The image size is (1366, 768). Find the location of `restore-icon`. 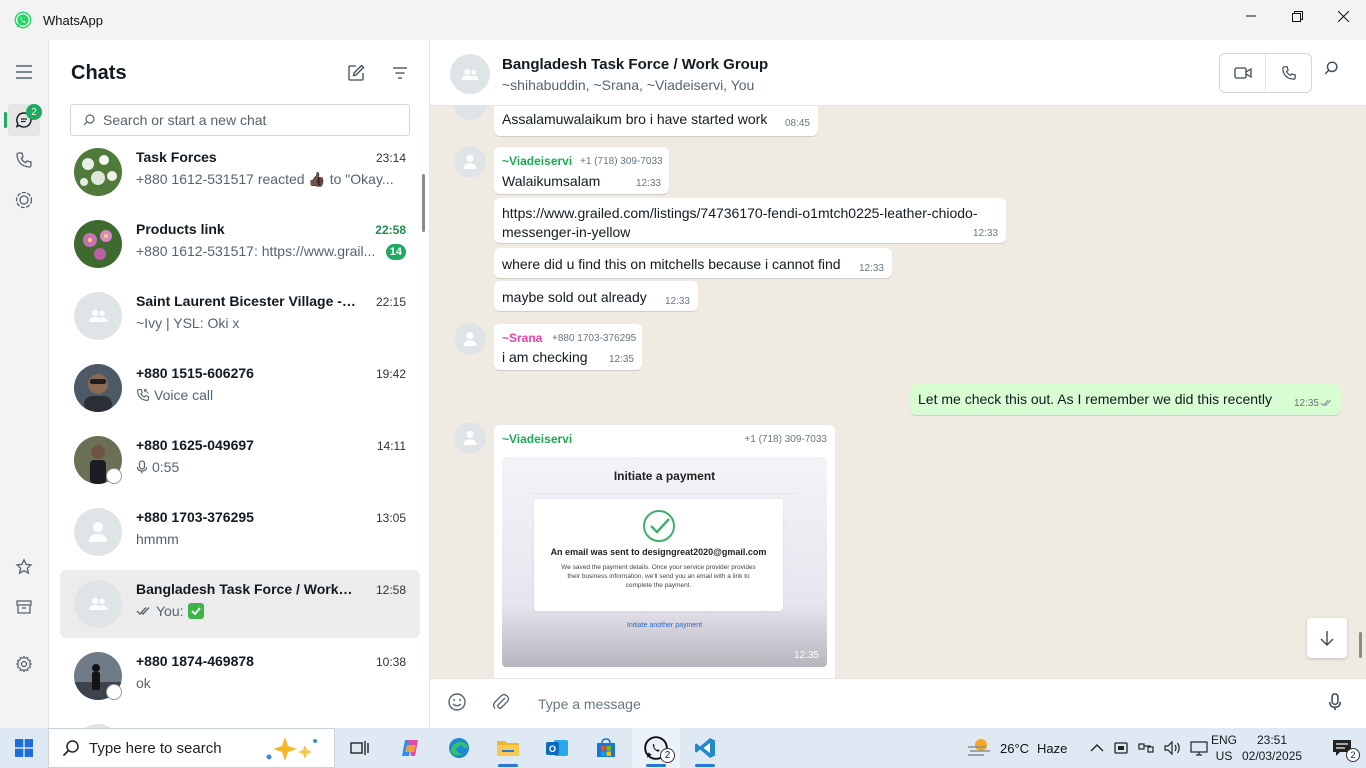

restore-icon is located at coordinates (1297, 16).